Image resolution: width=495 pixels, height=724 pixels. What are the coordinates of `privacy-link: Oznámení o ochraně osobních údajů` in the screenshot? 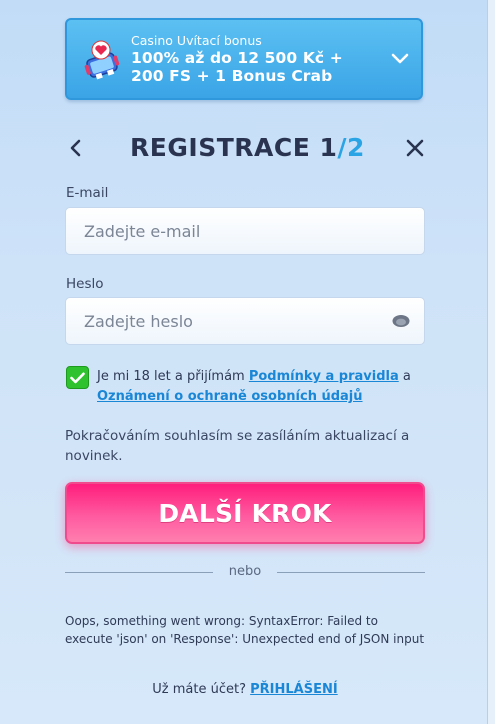 It's located at (230, 396).